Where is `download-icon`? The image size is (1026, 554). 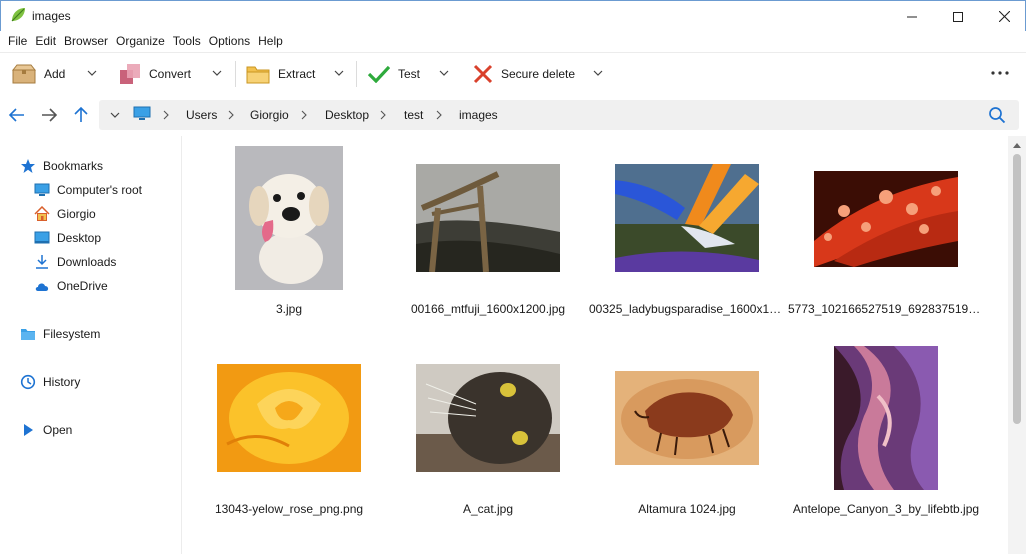
download-icon is located at coordinates (42, 262).